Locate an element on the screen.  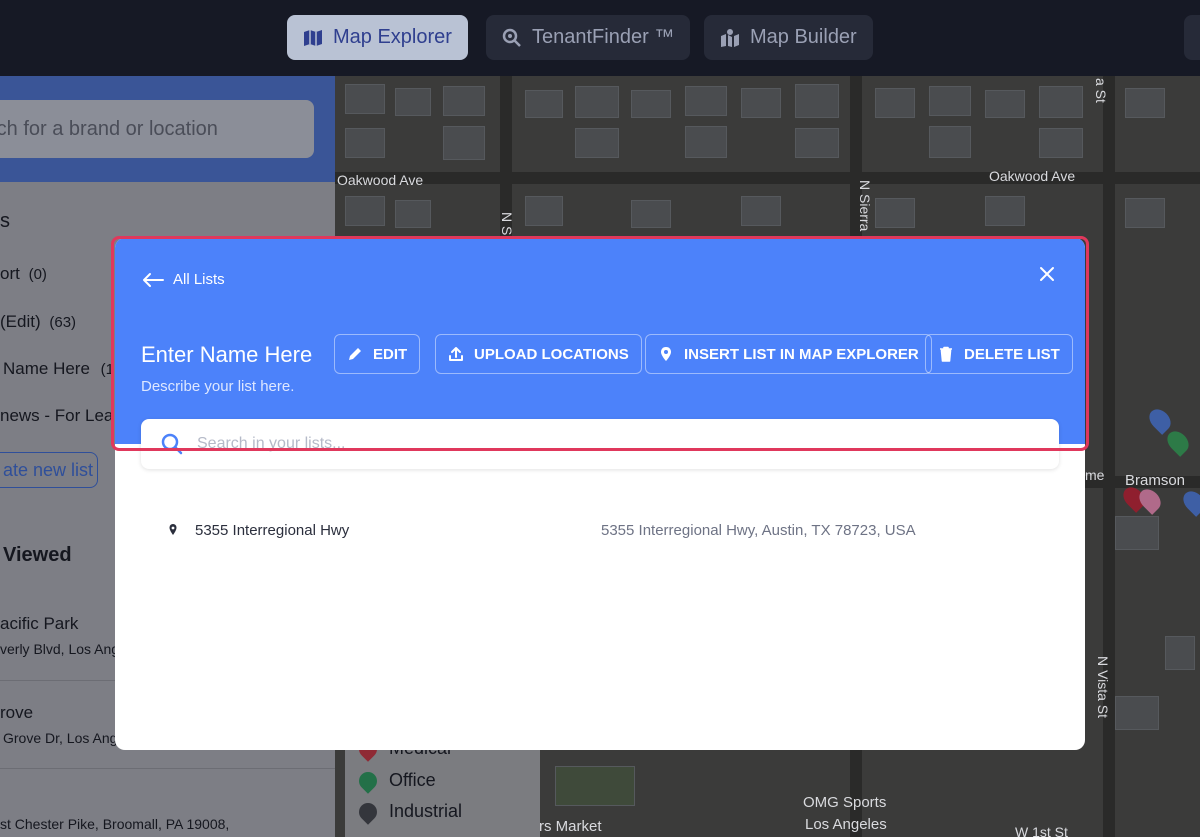
divider is located at coordinates (167, 768).